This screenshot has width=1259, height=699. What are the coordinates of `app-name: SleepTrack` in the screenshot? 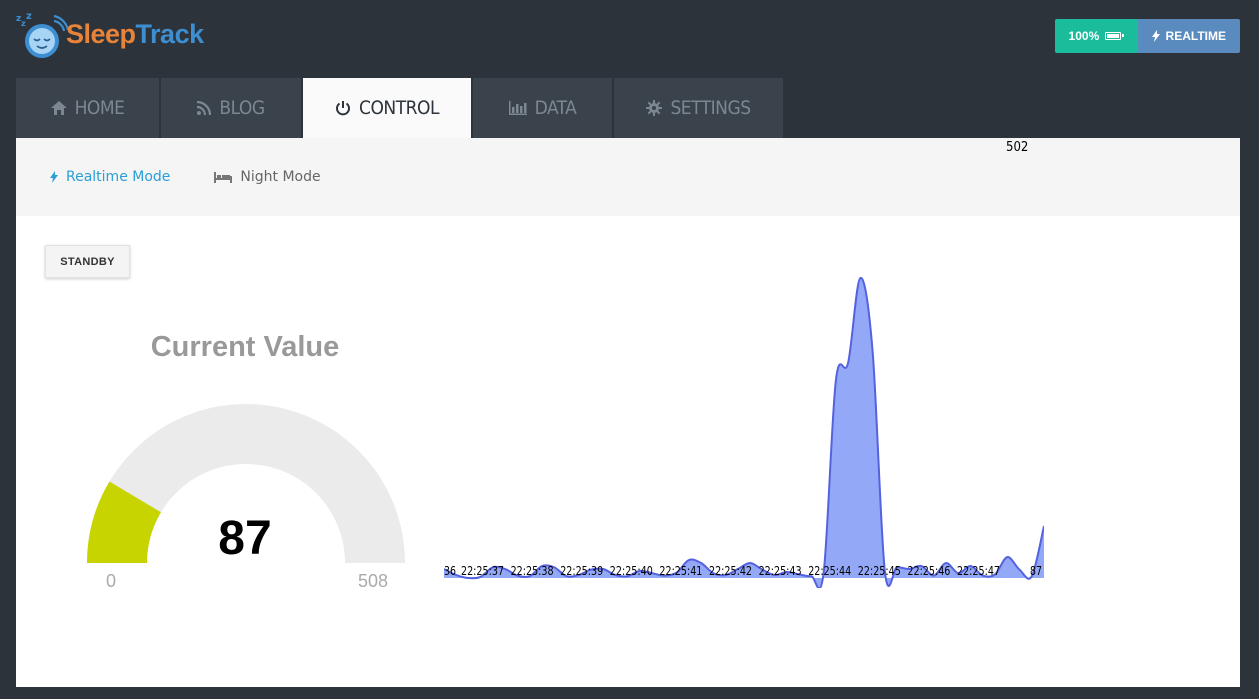 It's located at (135, 34).